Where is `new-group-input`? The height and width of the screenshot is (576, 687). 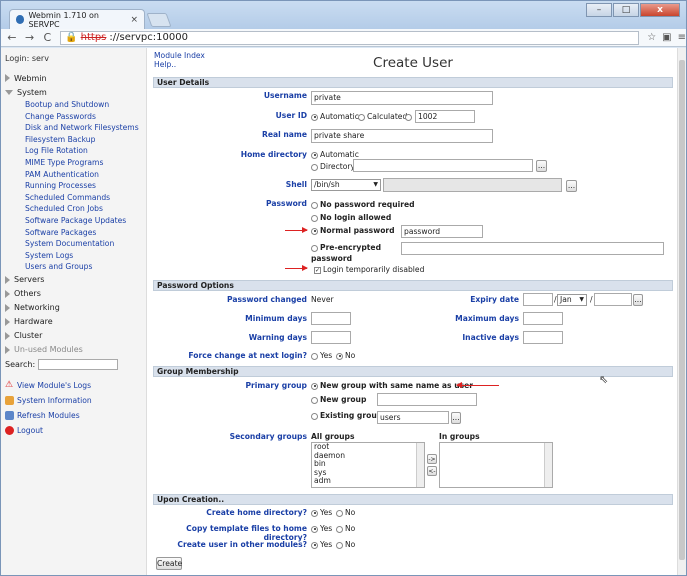
new-group-input is located at coordinates (427, 399).